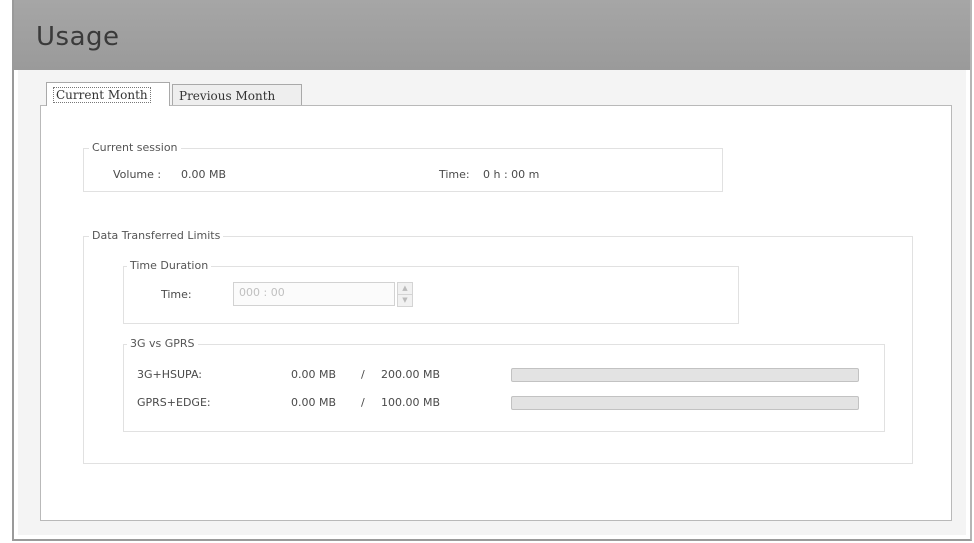 This screenshot has width=974, height=543. What do you see at coordinates (492, 35) in the screenshot?
I see `window-header: Usage` at bounding box center [492, 35].